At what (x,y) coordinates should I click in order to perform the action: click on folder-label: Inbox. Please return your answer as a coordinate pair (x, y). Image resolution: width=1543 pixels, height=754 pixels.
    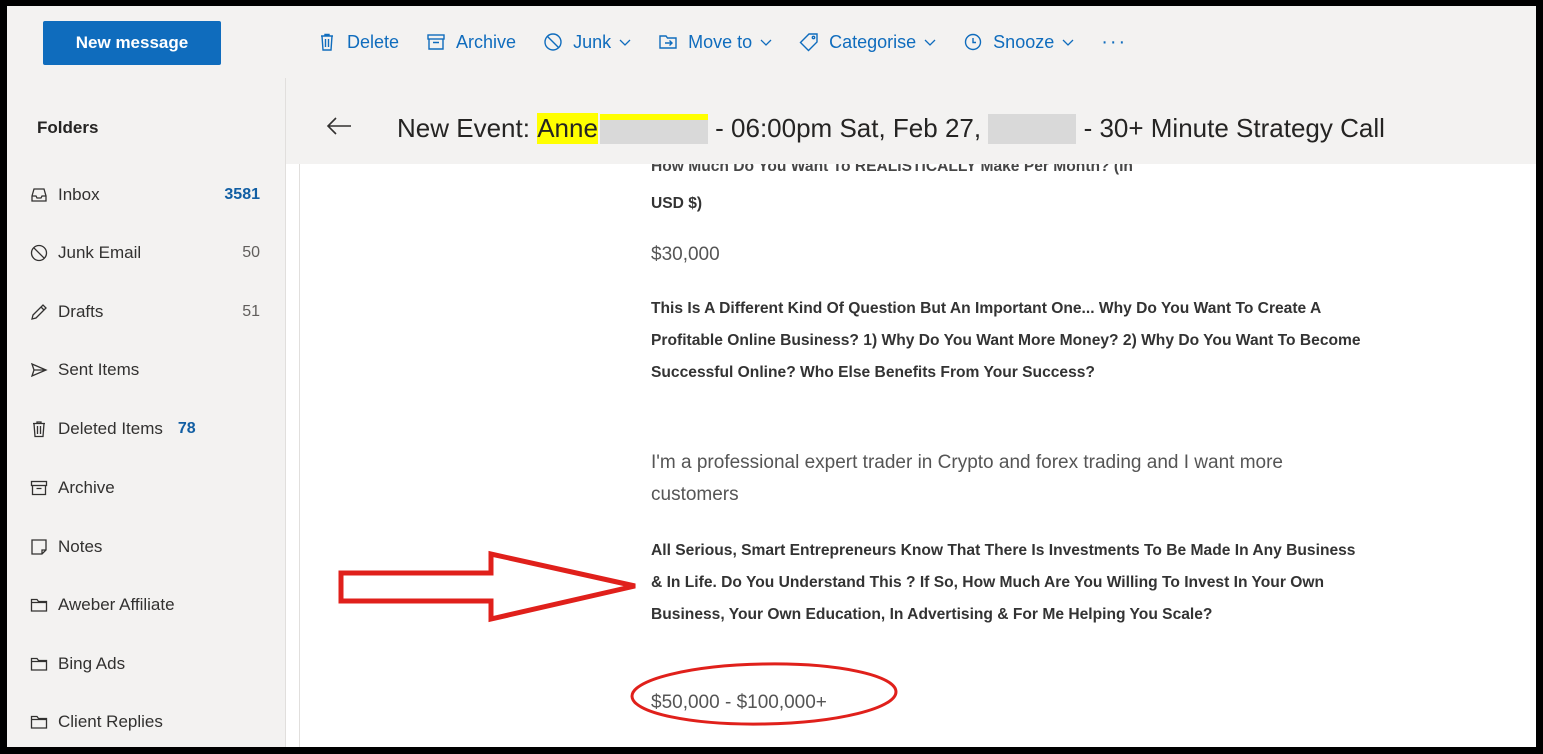
    Looking at the image, I should click on (79, 194).